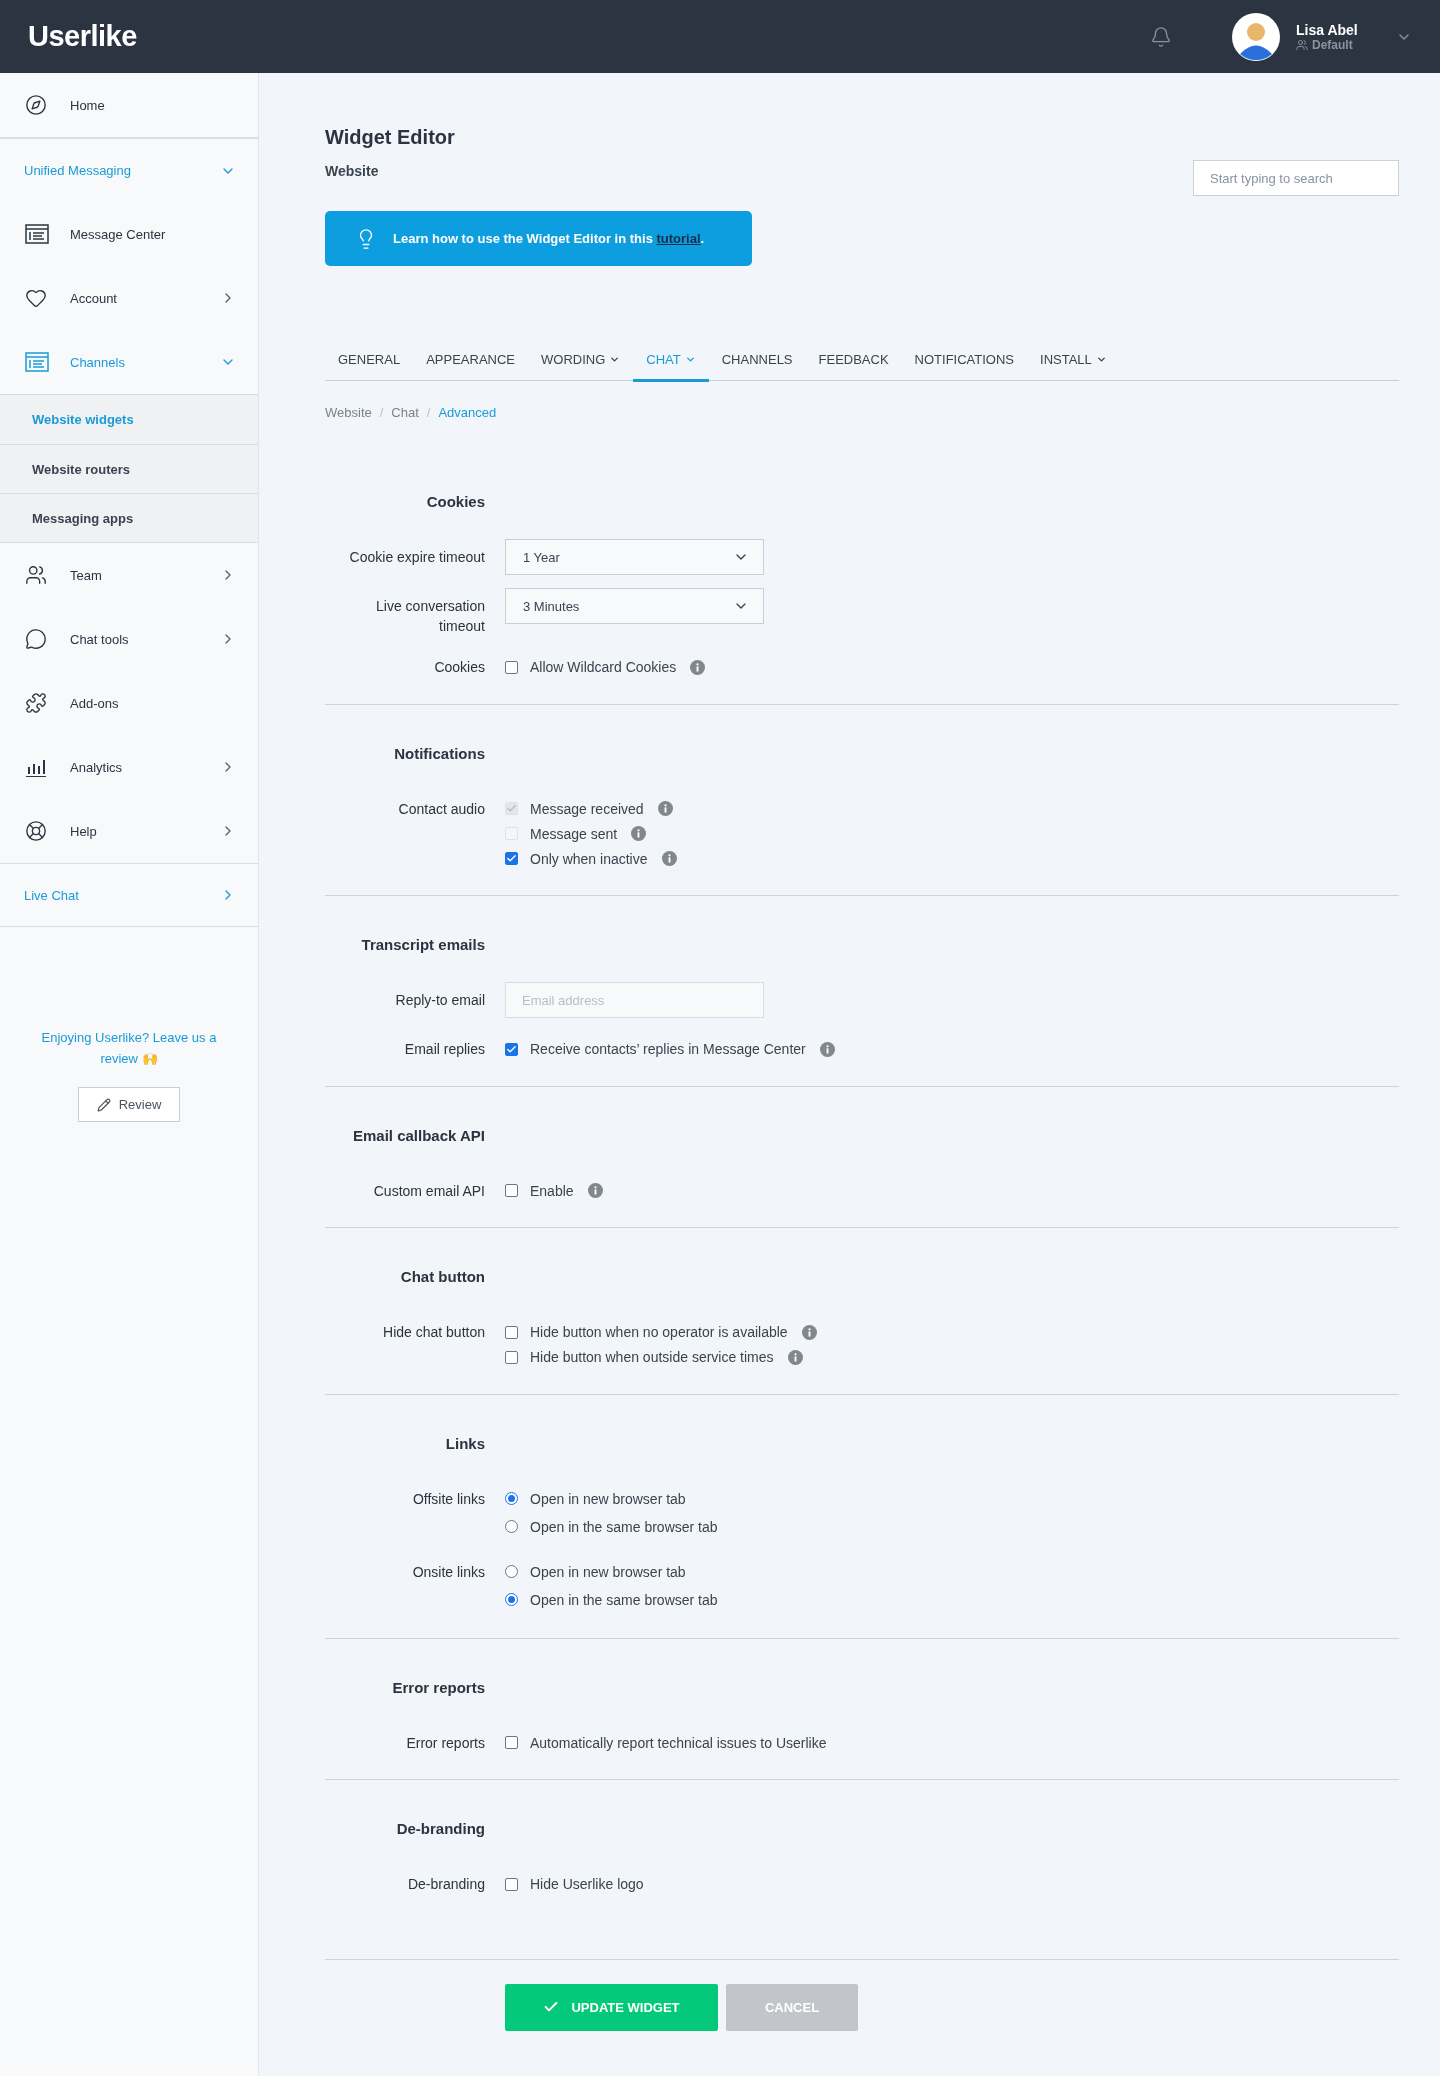  Describe the element at coordinates (129, 575) in the screenshot. I see `nav-item: Team` at that location.